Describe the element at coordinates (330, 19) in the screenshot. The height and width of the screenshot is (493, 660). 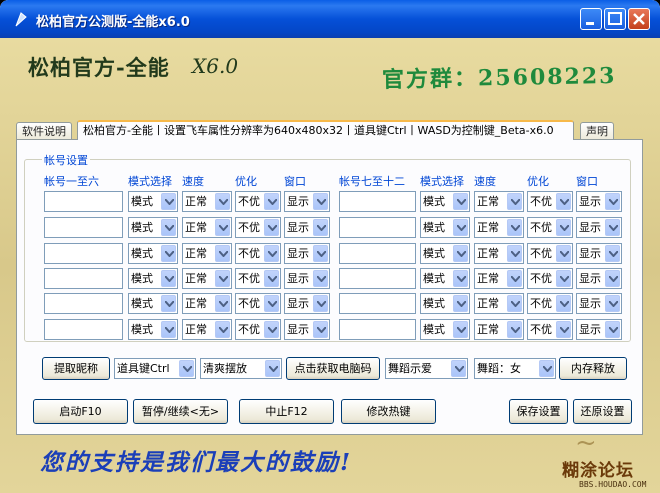
I see `title-bar: 松柏官方公测版-全能x6.0` at that location.